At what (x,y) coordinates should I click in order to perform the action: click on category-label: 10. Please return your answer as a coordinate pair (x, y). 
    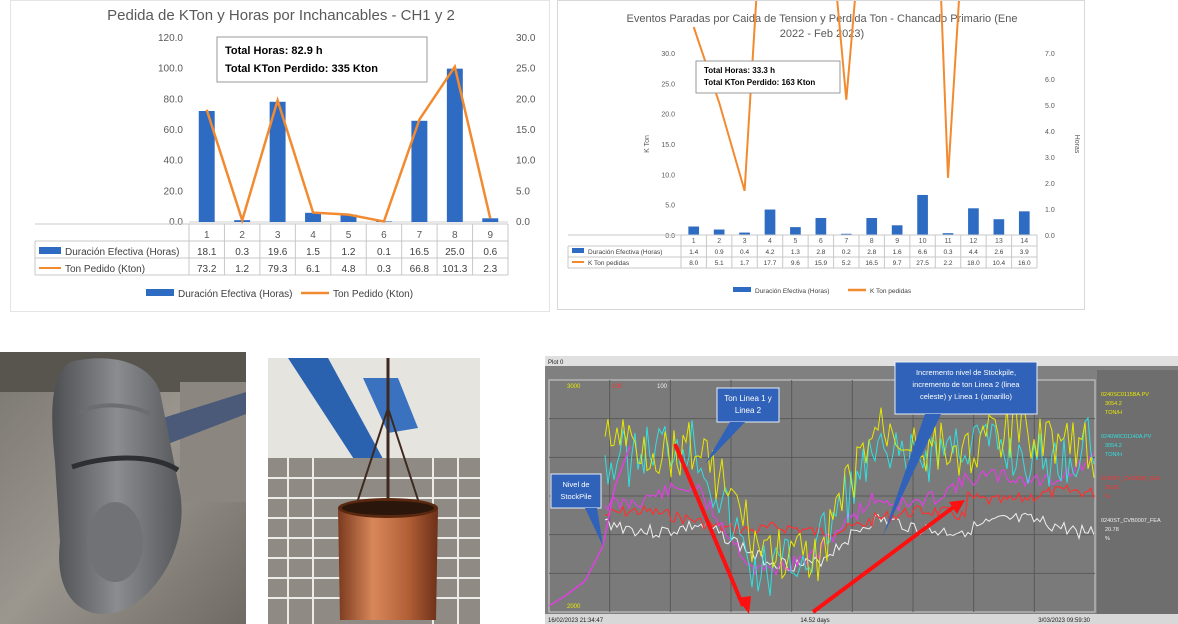
    Looking at the image, I should click on (923, 241).